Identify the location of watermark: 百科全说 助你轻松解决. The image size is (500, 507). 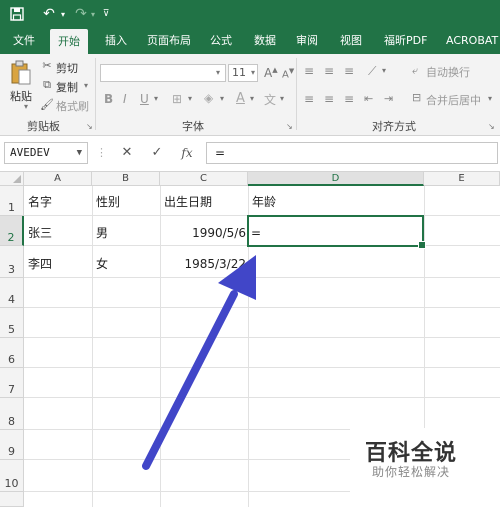
(425, 467).